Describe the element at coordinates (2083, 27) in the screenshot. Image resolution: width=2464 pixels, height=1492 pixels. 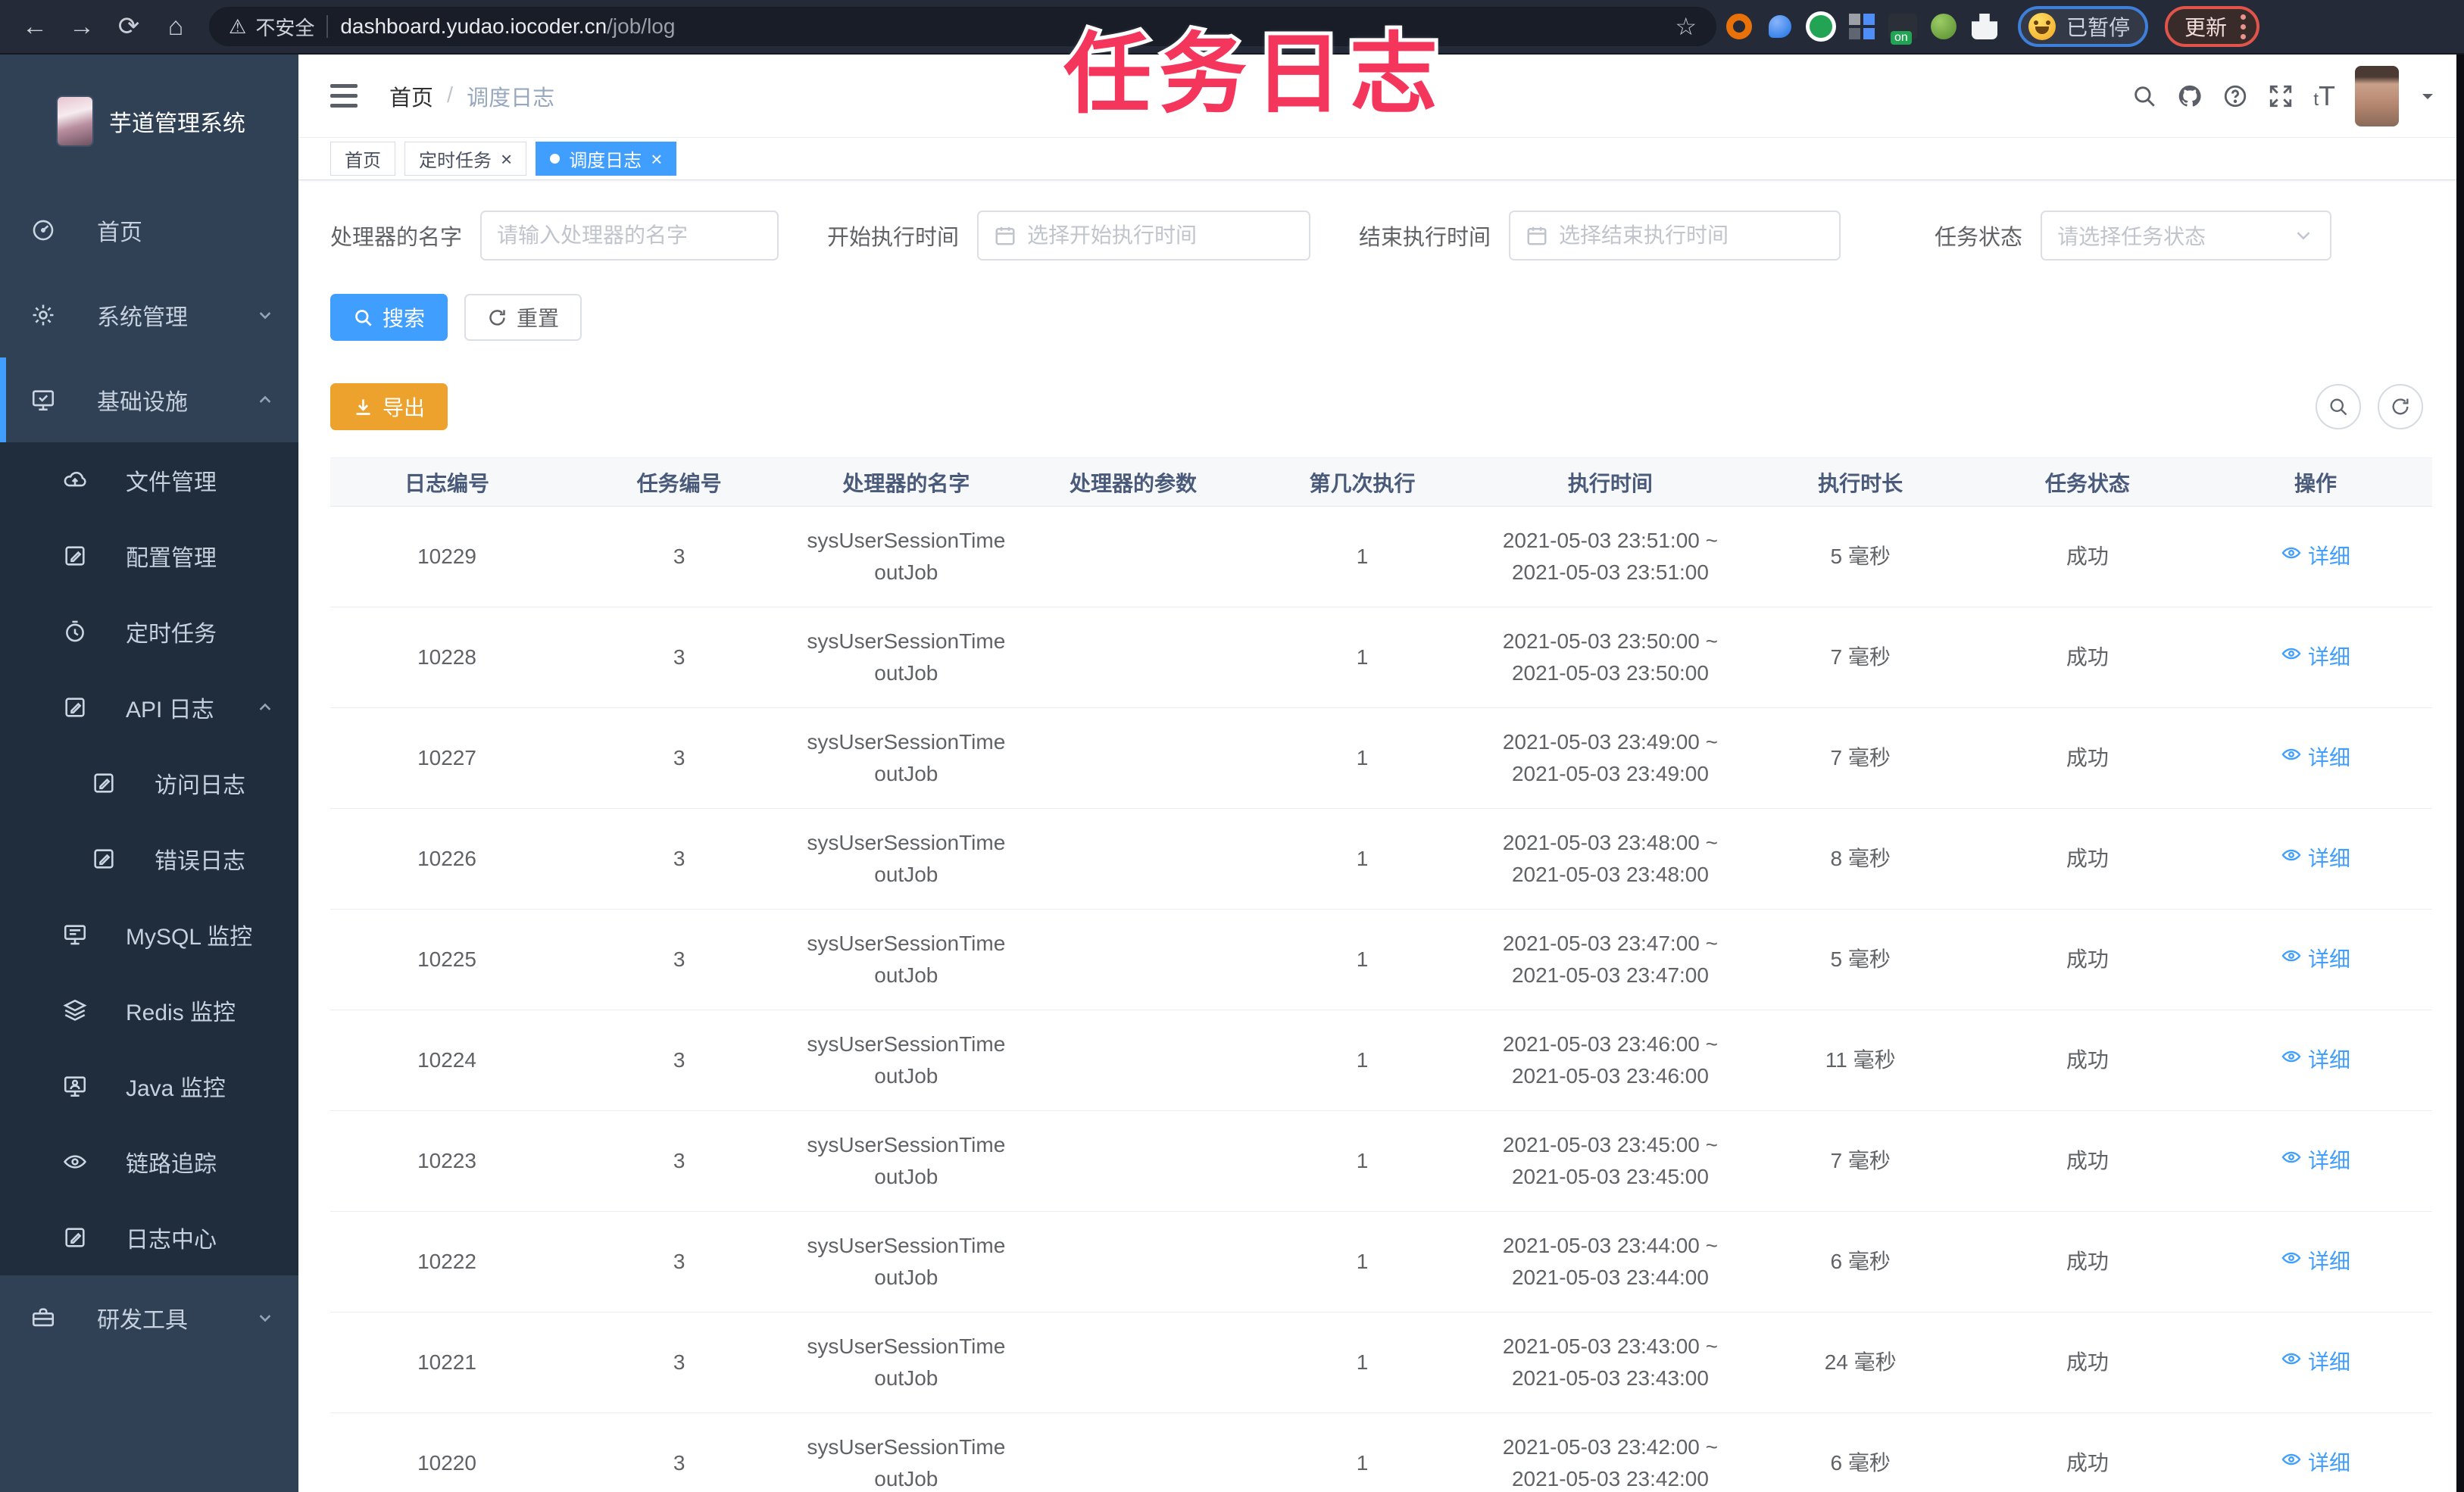
I see `paused-extension-badge: 已暂停` at that location.